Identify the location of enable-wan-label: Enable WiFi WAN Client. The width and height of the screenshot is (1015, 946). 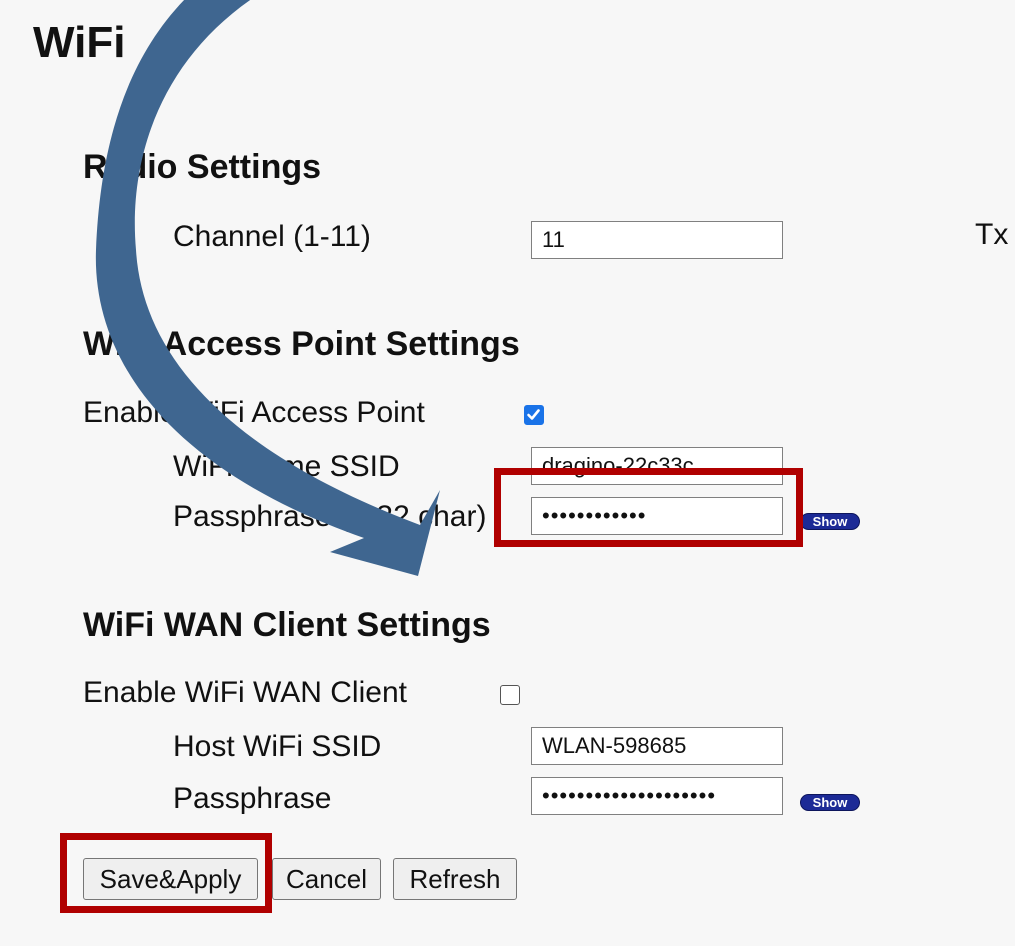
(245, 692).